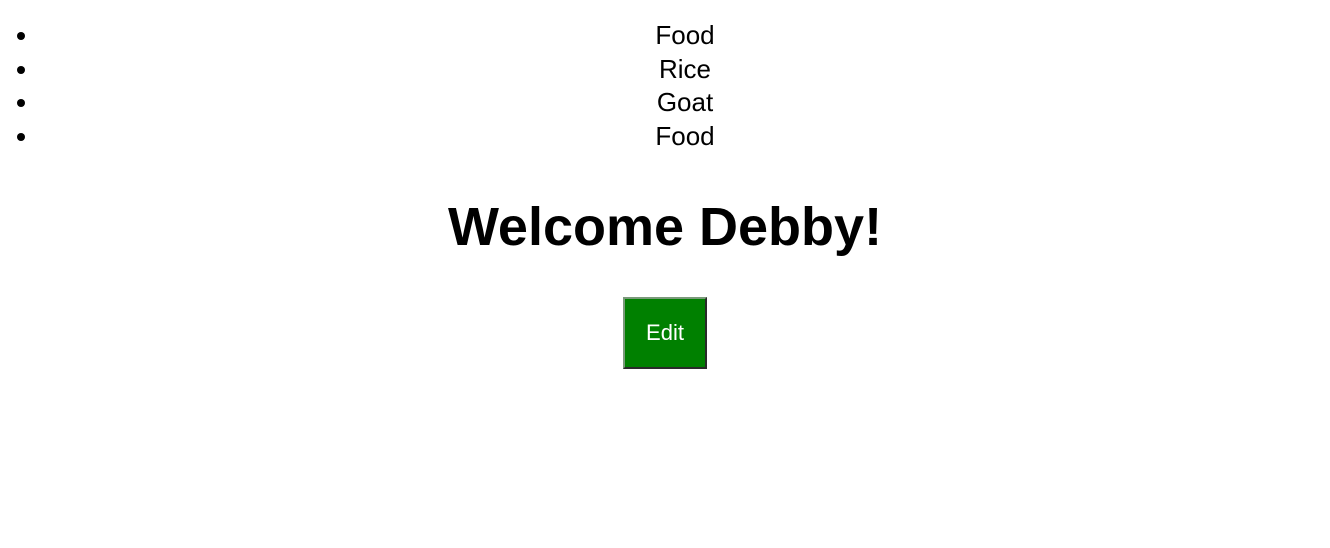  I want to click on welcome-heading: Welcome Debby!, so click(665, 227).